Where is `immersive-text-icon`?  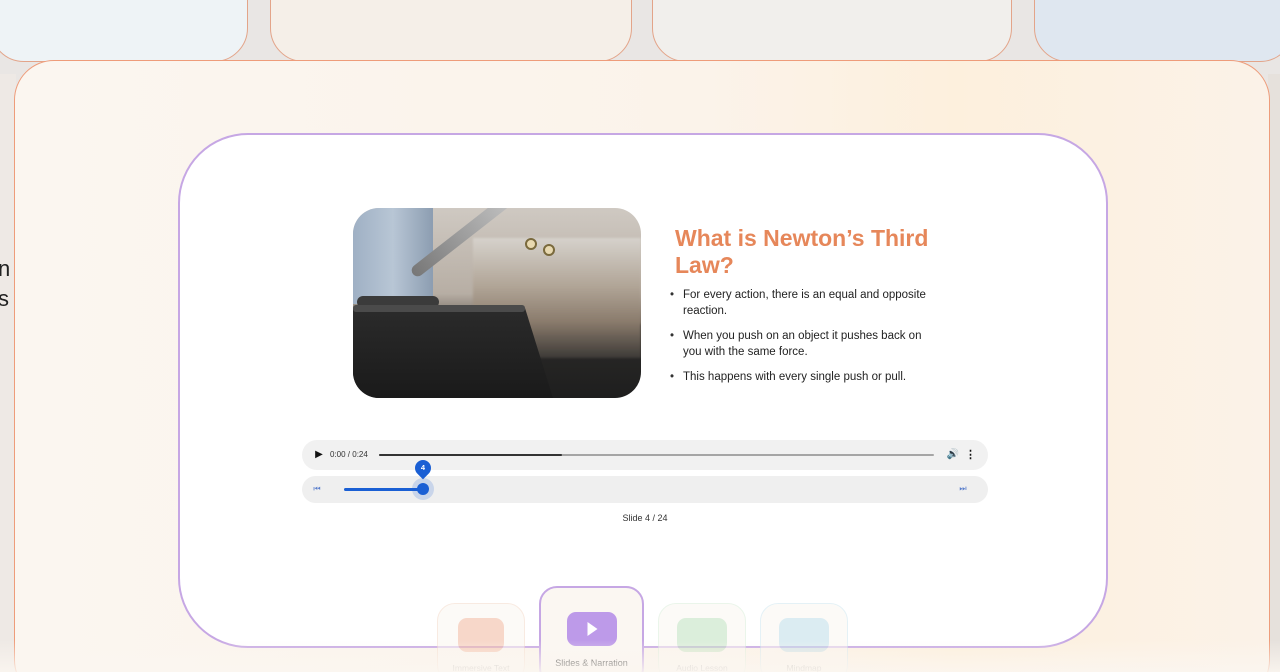
immersive-text-icon is located at coordinates (481, 635).